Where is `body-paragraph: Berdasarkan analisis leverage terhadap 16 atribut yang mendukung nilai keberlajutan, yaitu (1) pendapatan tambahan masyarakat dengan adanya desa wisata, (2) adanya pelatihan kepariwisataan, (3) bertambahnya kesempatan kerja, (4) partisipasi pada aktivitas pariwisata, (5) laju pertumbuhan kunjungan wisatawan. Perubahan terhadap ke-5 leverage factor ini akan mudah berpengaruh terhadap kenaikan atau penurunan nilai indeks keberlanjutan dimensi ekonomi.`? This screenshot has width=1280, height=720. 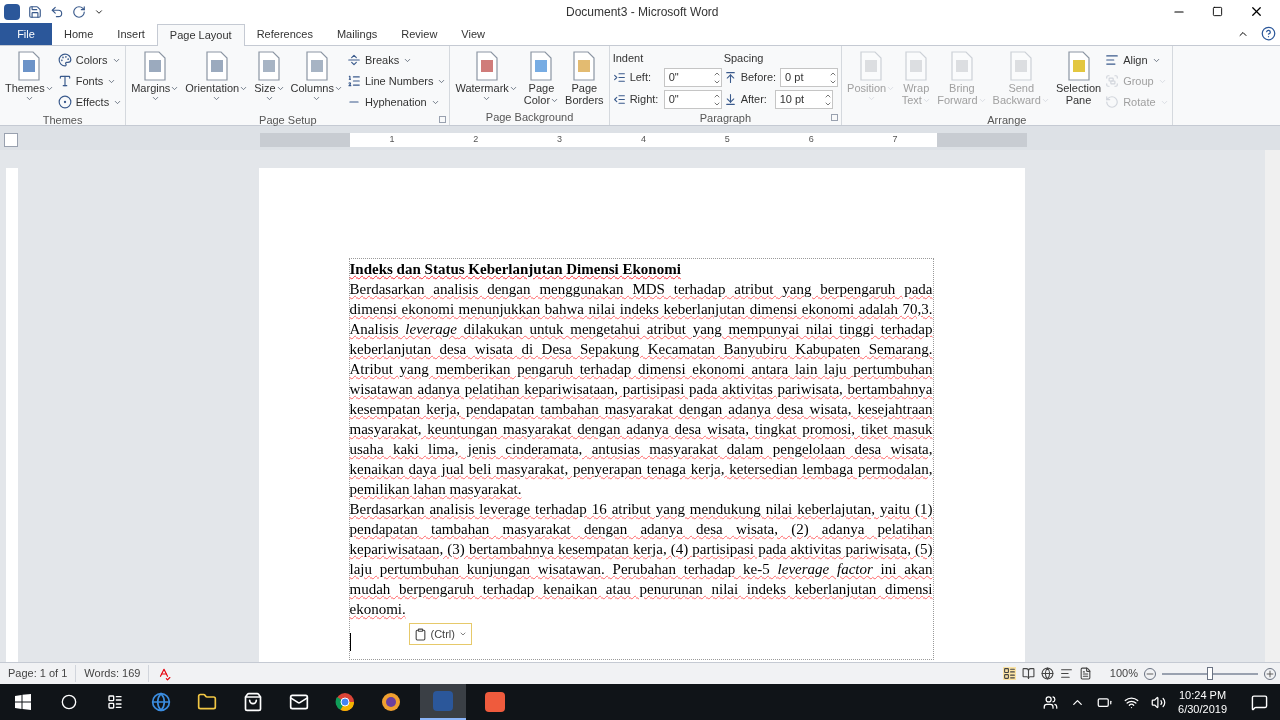
body-paragraph: Berdasarkan analisis leverage terhadap 16 atribut yang mendukung nilai keberlajutan, yaitu (1) pendapatan tambahan masyarakat dengan adanya desa wisata, (2) adanya pelatihan kepariwisataan, (3) bertambahnya kesempatan kerja, (4) partisipasi pada aktivitas pariwisata, (5) laju pertumbuhan kunjungan wisatawan. Perubahan terhadap ke-5 leverage factor ini akan mudah berpengaruh terhadap kenaikan atau penurunan nilai indeks keberlanjutan dimensi ekonomi. is located at coordinates (641, 559).